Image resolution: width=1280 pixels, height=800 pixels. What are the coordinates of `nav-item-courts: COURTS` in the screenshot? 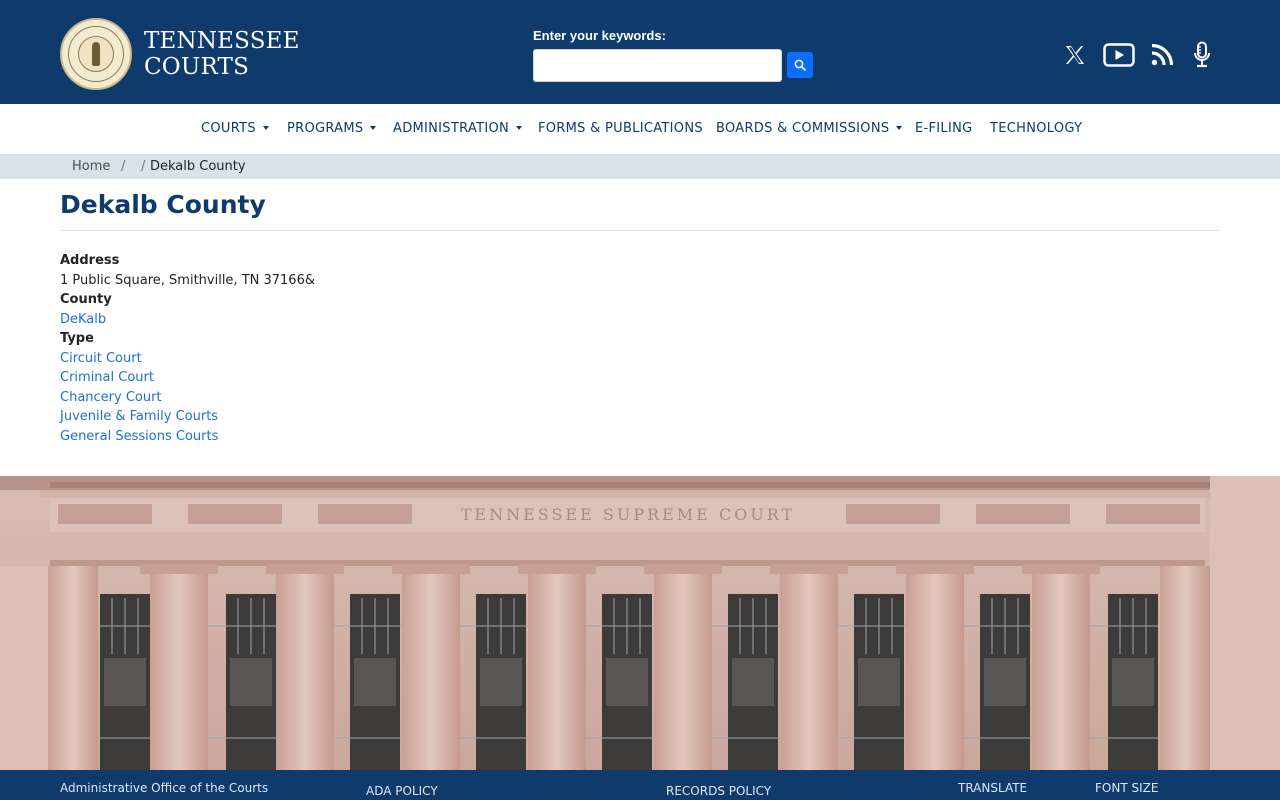 It's located at (235, 128).